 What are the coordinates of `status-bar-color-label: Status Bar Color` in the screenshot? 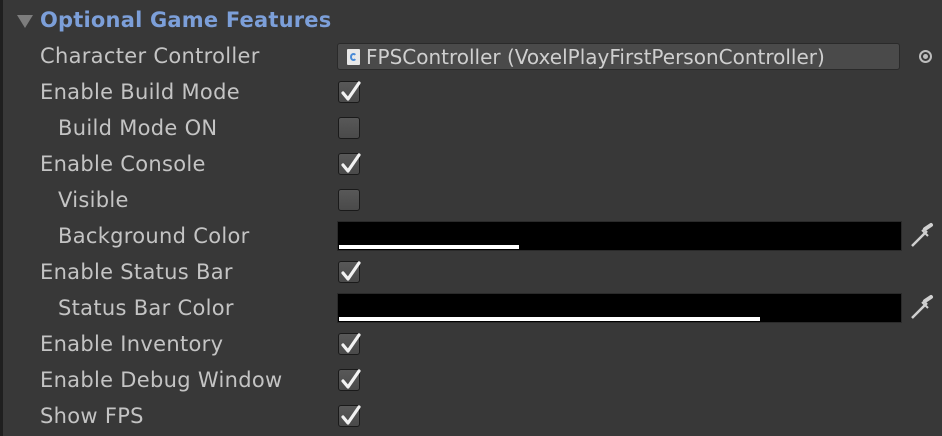 It's located at (146, 308).